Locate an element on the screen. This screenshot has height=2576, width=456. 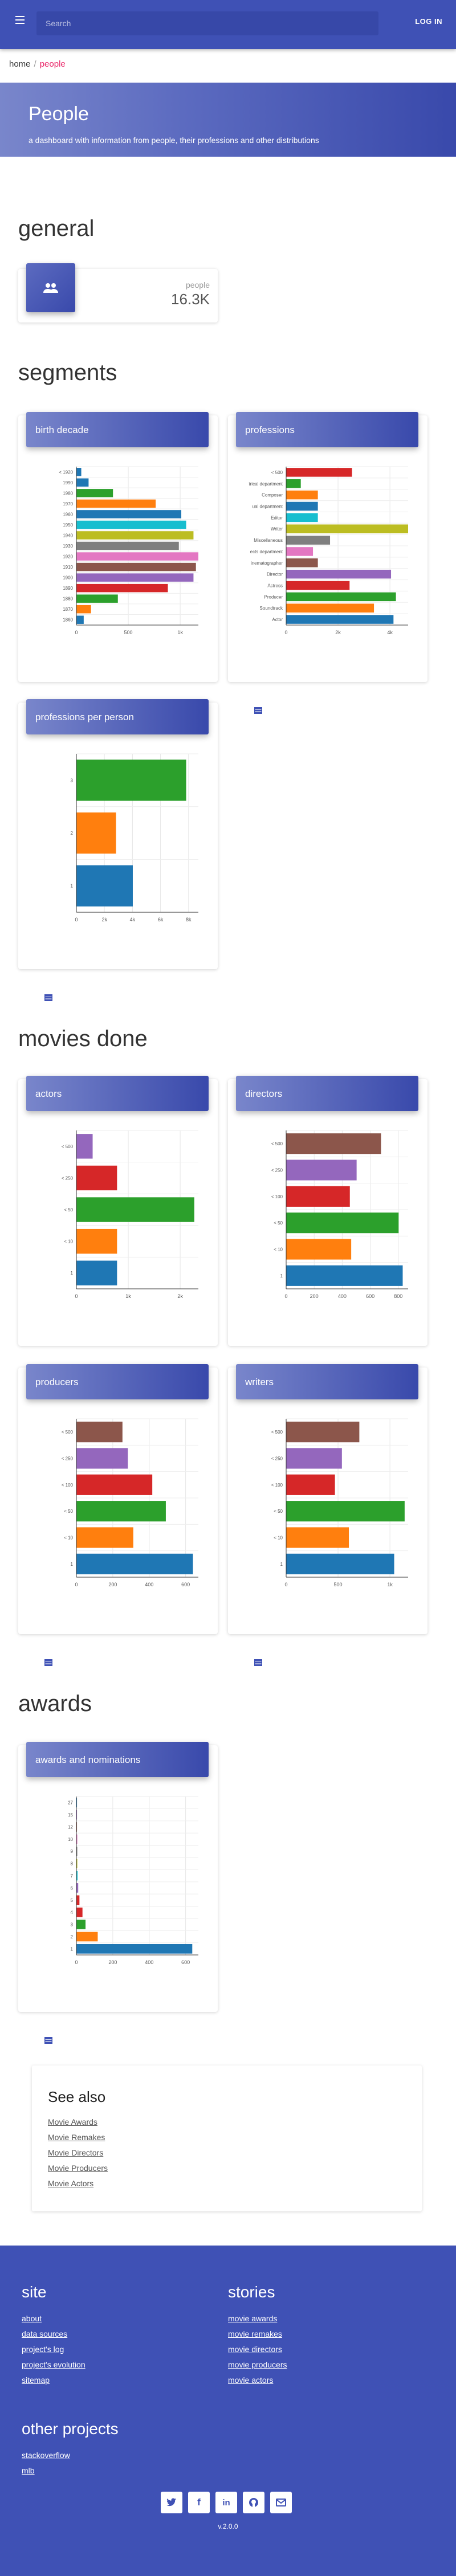
y-tick-label: Director is located at coordinates (275, 574).